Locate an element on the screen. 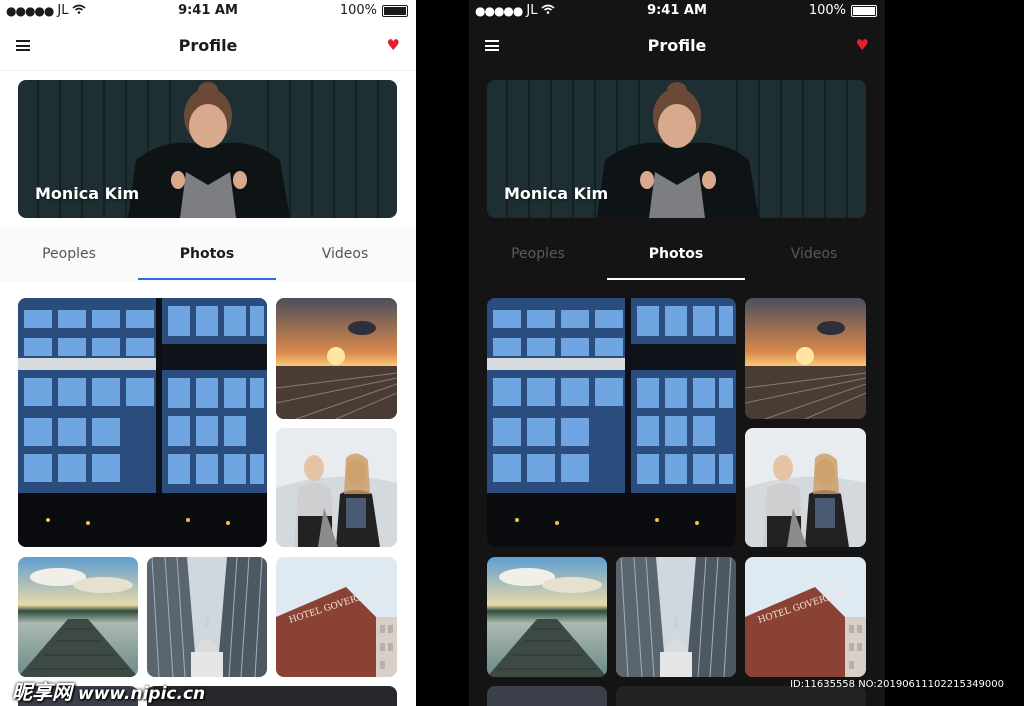 This screenshot has height=706, width=1024. status-bar: ●●●●● JL 9:41 AM 100% is located at coordinates (208, 12).